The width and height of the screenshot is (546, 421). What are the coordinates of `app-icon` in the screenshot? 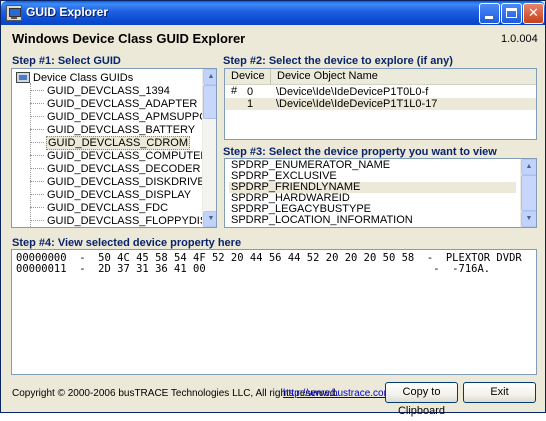 It's located at (14, 13).